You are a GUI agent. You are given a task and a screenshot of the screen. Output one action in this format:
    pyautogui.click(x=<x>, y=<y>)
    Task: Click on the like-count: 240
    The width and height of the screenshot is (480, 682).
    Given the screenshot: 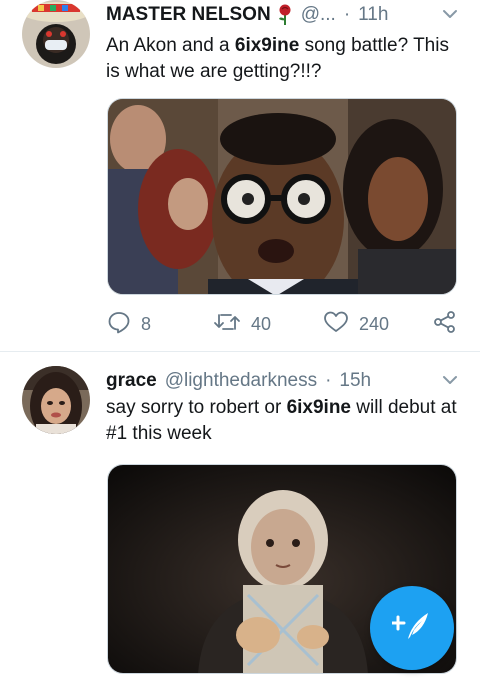 What is the action you would take?
    pyautogui.click(x=374, y=324)
    